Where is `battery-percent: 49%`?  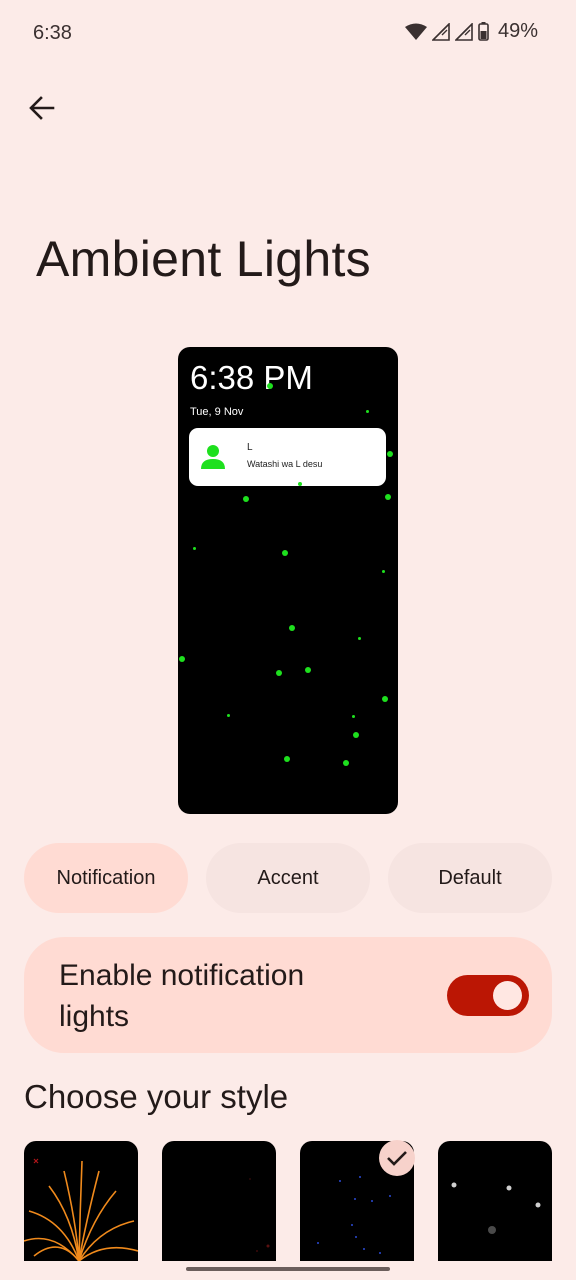
battery-percent: 49% is located at coordinates (517, 31).